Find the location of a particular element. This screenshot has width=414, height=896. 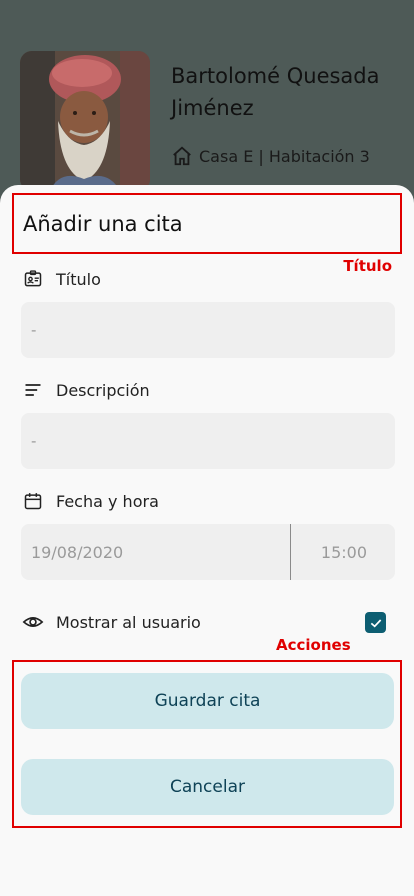

save-appointment-button: Guardar cita is located at coordinates (207, 701).